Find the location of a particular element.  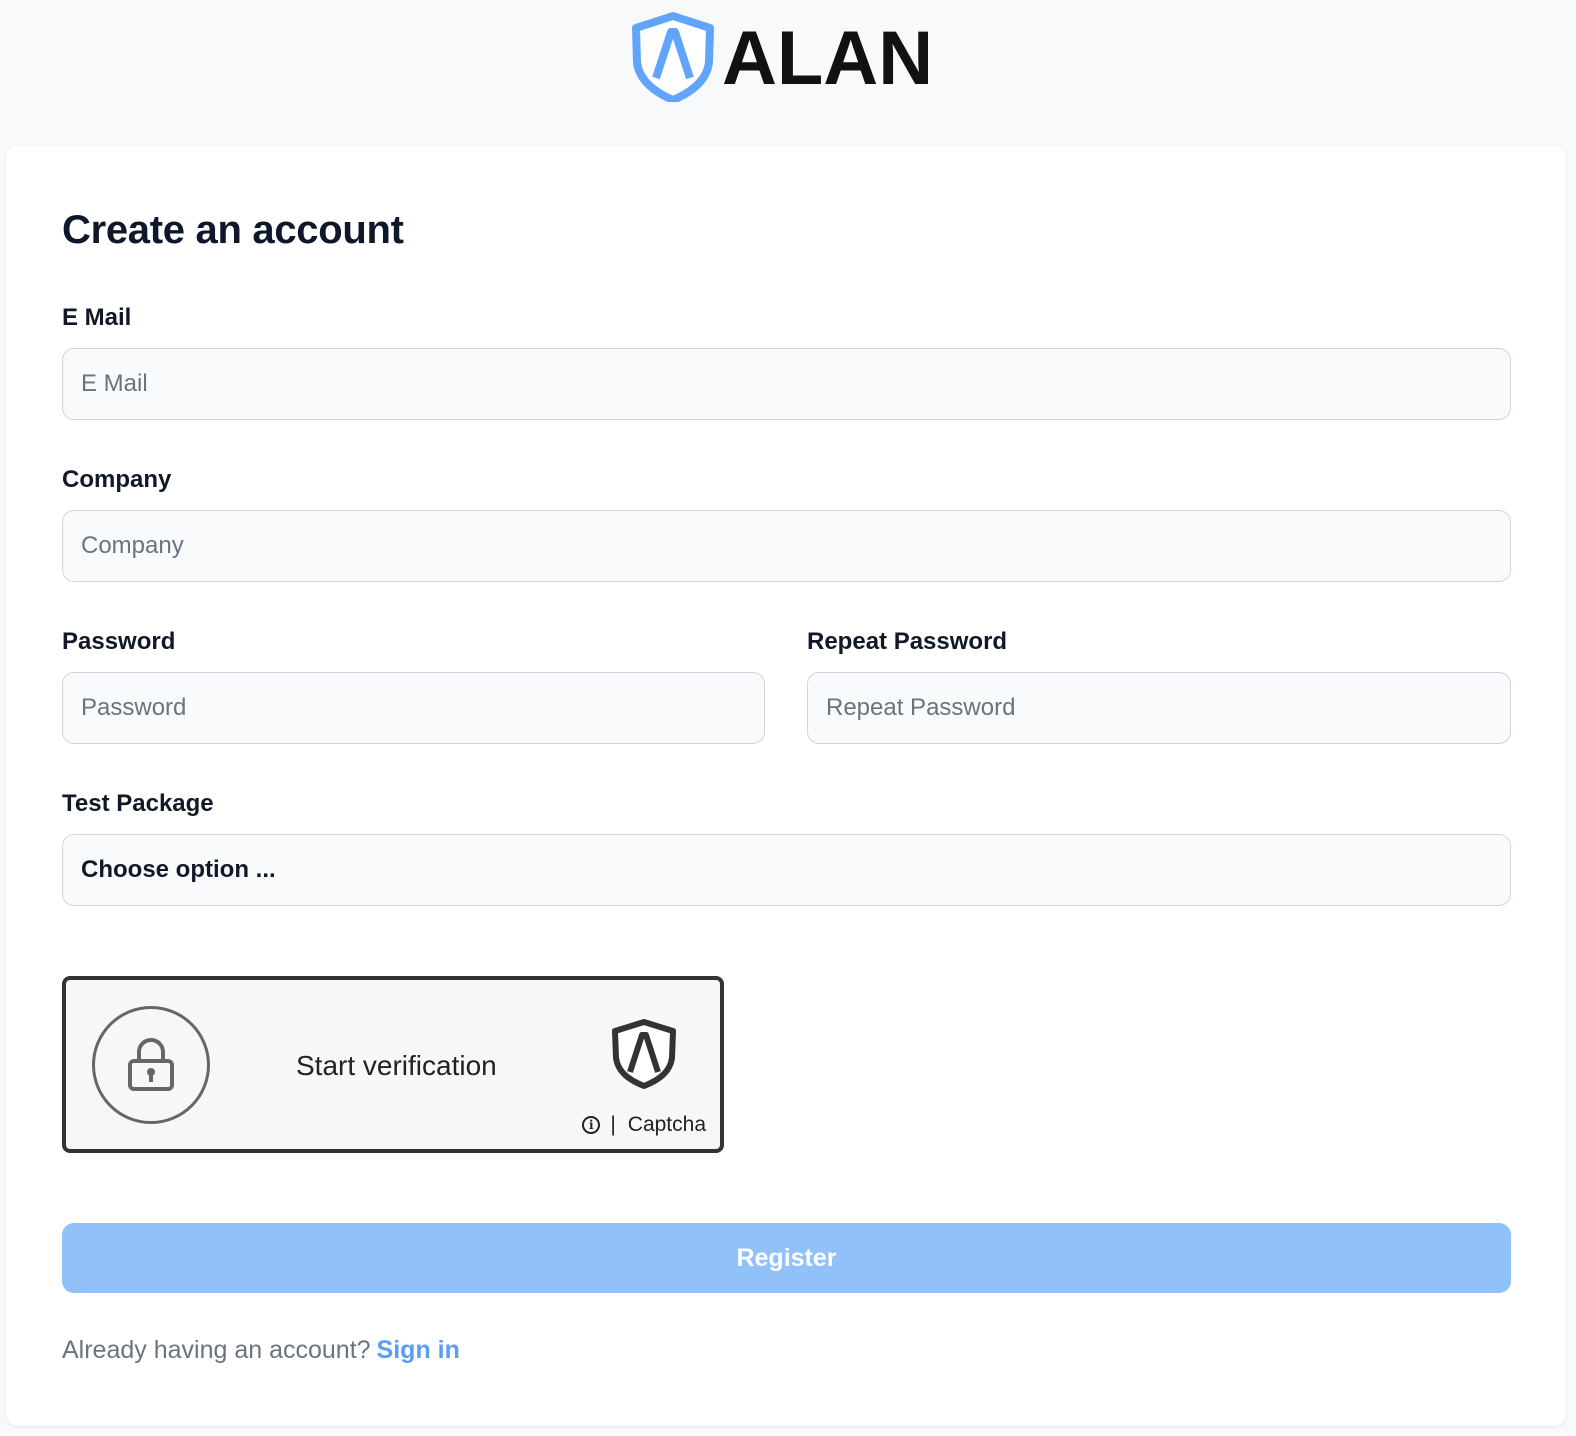

shield-icon is located at coordinates (644, 1054).